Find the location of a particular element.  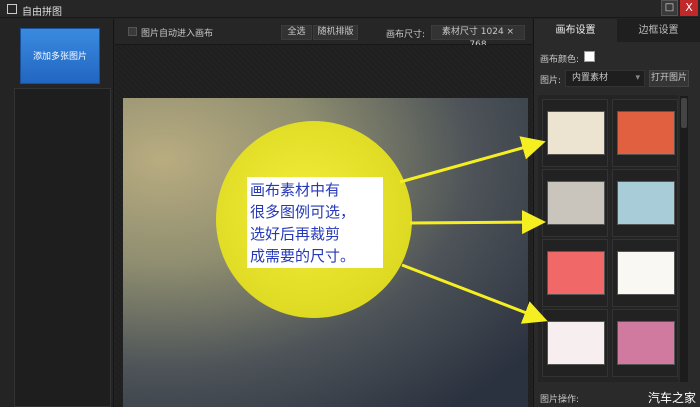

callout-arrows is located at coordinates (473, 230).